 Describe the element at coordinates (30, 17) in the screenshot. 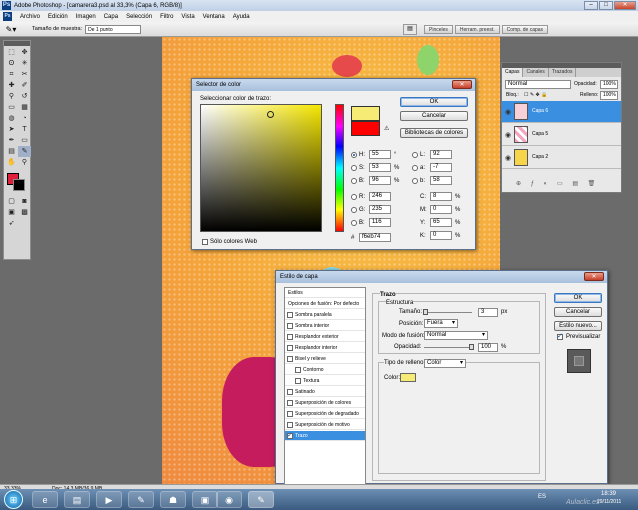

I see `menu-archivo: Archivo` at that location.